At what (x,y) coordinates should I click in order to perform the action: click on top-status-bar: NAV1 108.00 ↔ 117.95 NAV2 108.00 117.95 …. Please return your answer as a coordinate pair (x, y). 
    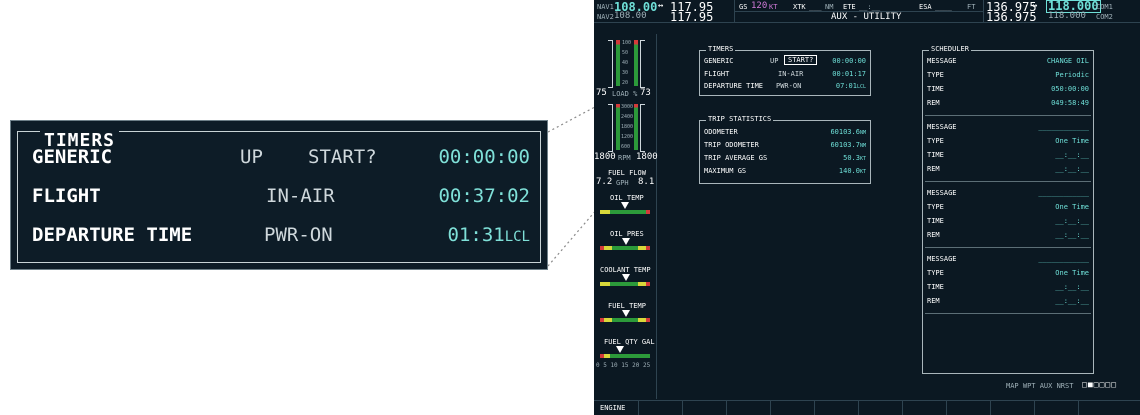
    Looking at the image, I should click on (867, 12).